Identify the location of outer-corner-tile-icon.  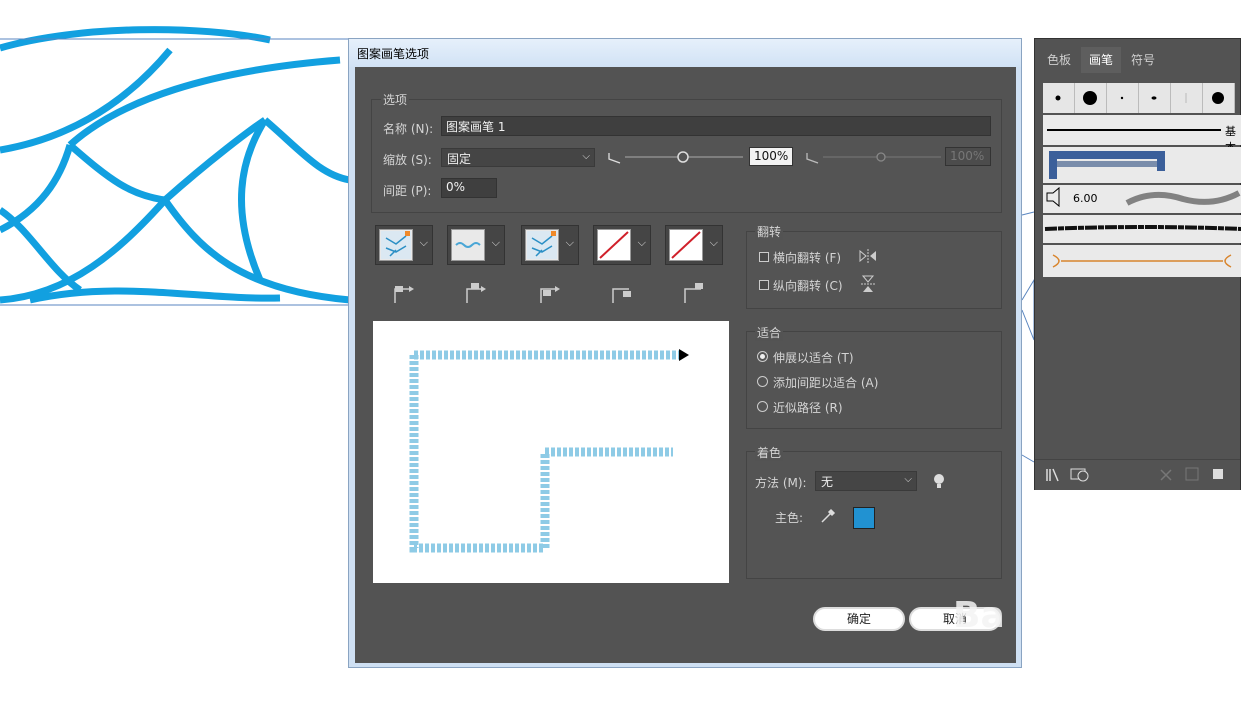
(476, 293).